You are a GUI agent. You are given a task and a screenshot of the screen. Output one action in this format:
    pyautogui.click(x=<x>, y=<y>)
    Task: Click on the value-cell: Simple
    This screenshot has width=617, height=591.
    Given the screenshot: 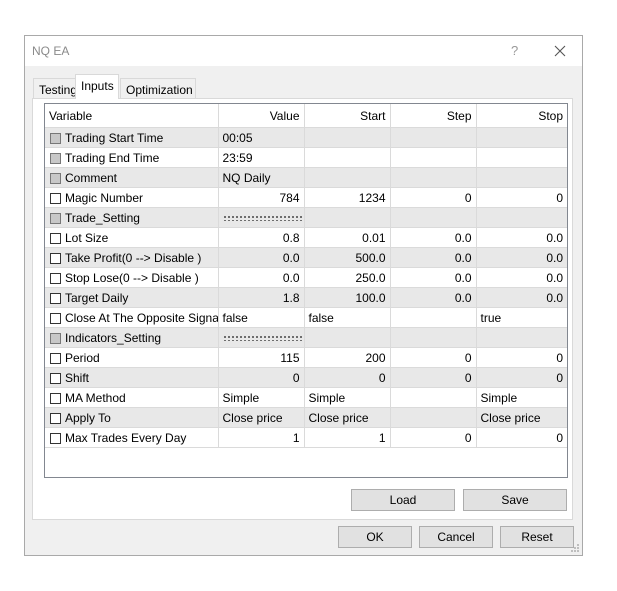 What is the action you would take?
    pyautogui.click(x=261, y=397)
    